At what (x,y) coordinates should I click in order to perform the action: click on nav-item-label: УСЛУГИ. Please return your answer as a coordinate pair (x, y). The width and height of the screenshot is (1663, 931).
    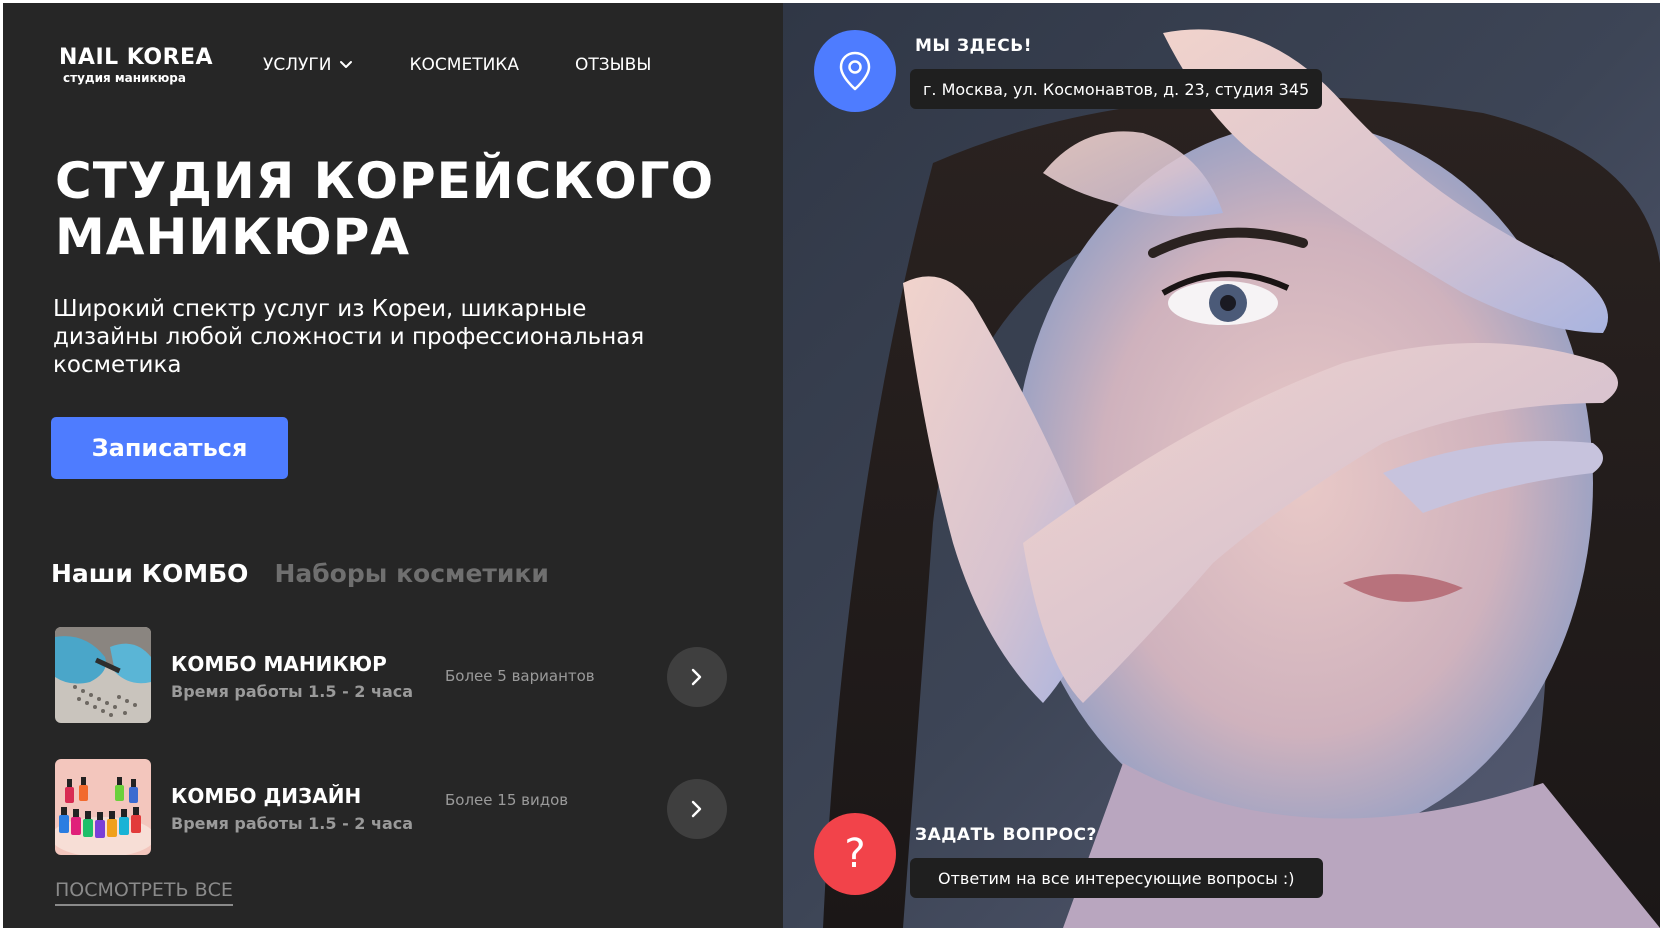
    Looking at the image, I should click on (297, 65).